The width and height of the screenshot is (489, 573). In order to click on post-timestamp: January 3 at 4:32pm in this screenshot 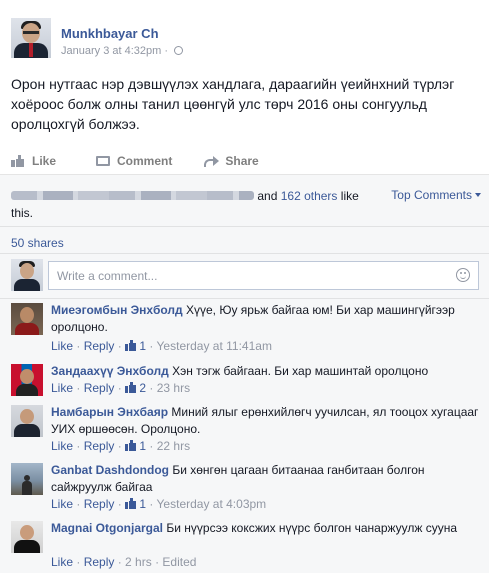, I will do `click(111, 51)`.